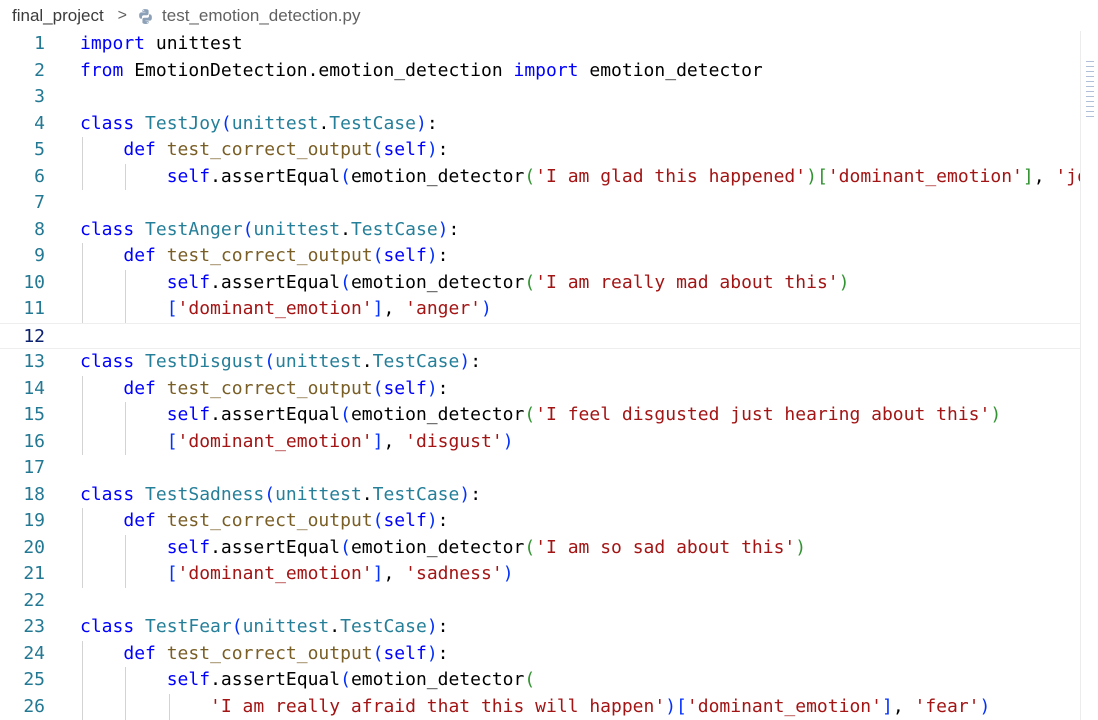 This screenshot has height=720, width=1098. What do you see at coordinates (281, 361) in the screenshot?
I see `code-text: class TestDisgust(unittest.TestCase):` at bounding box center [281, 361].